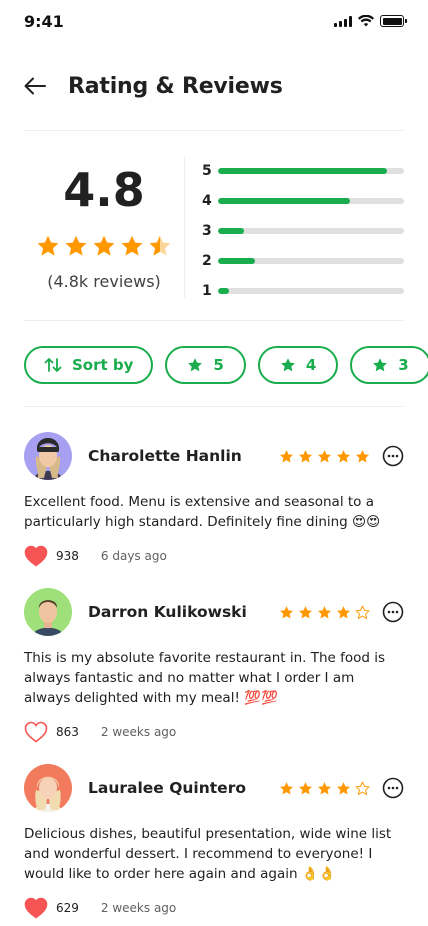 The image size is (428, 926). Describe the element at coordinates (104, 190) in the screenshot. I see `overall-score: 4.8` at that location.